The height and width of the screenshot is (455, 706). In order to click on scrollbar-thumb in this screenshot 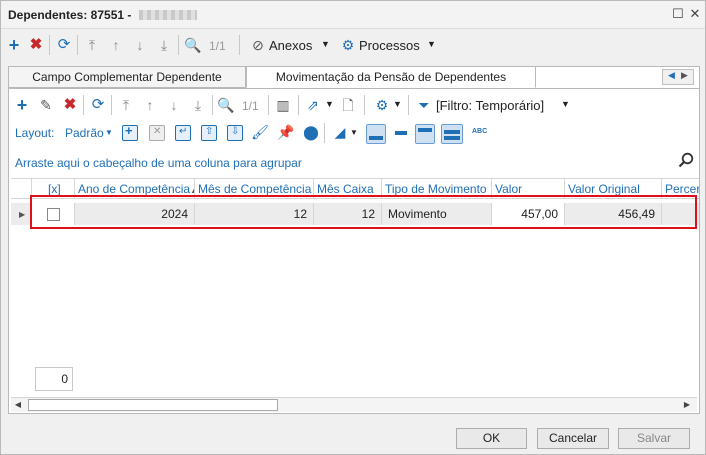, I will do `click(153, 405)`.